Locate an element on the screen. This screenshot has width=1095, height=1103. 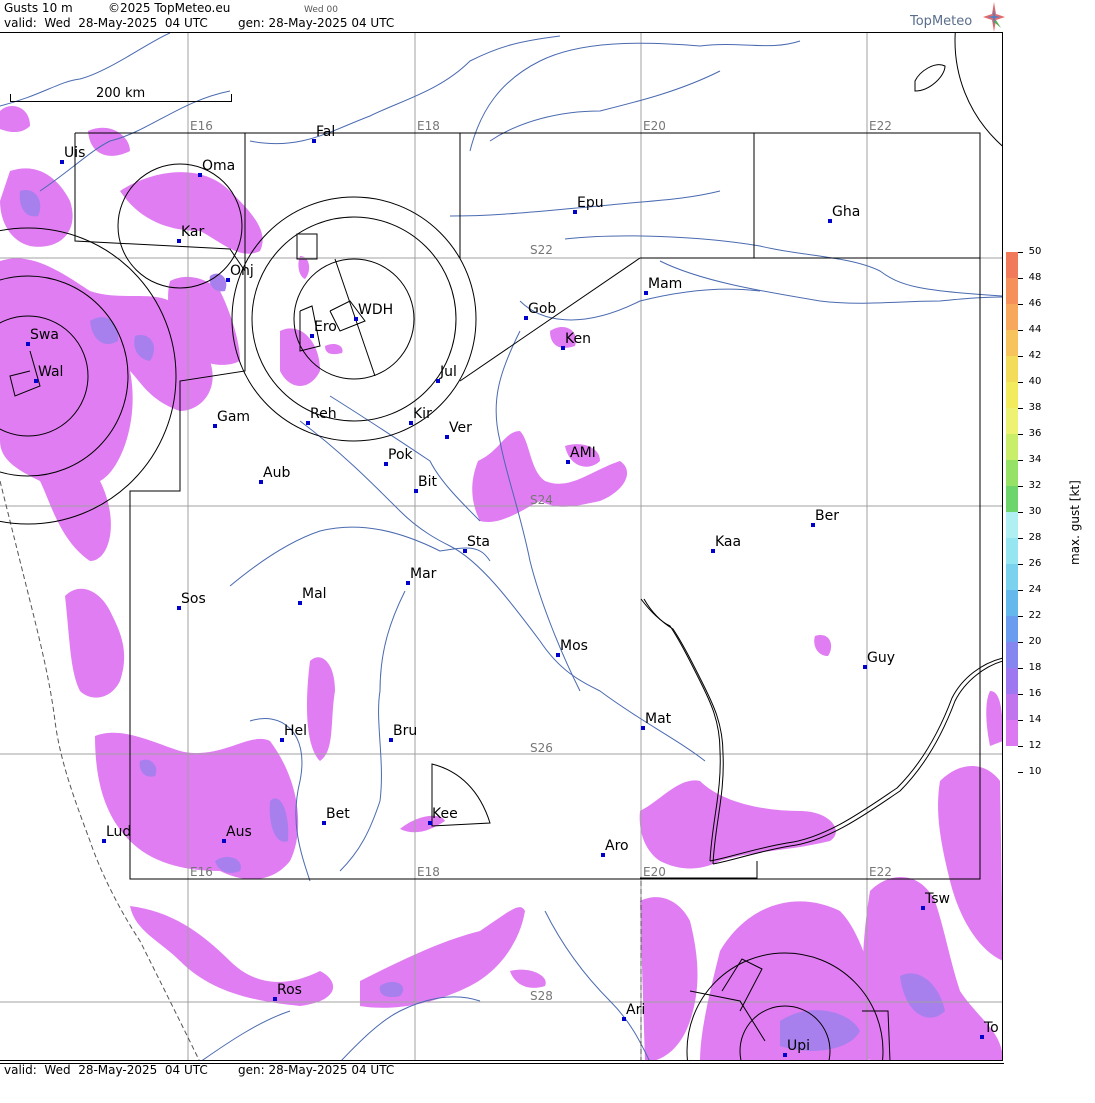
grid-label-s28: S28 is located at coordinates (541, 996).